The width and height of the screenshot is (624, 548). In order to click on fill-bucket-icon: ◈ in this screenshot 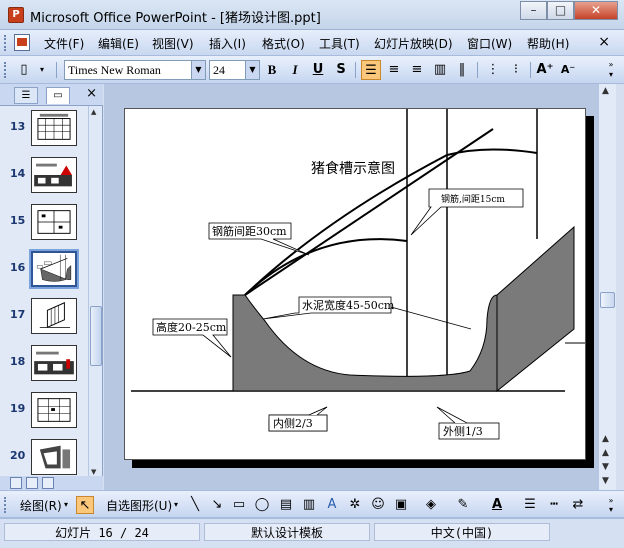, I will do `click(431, 504)`.